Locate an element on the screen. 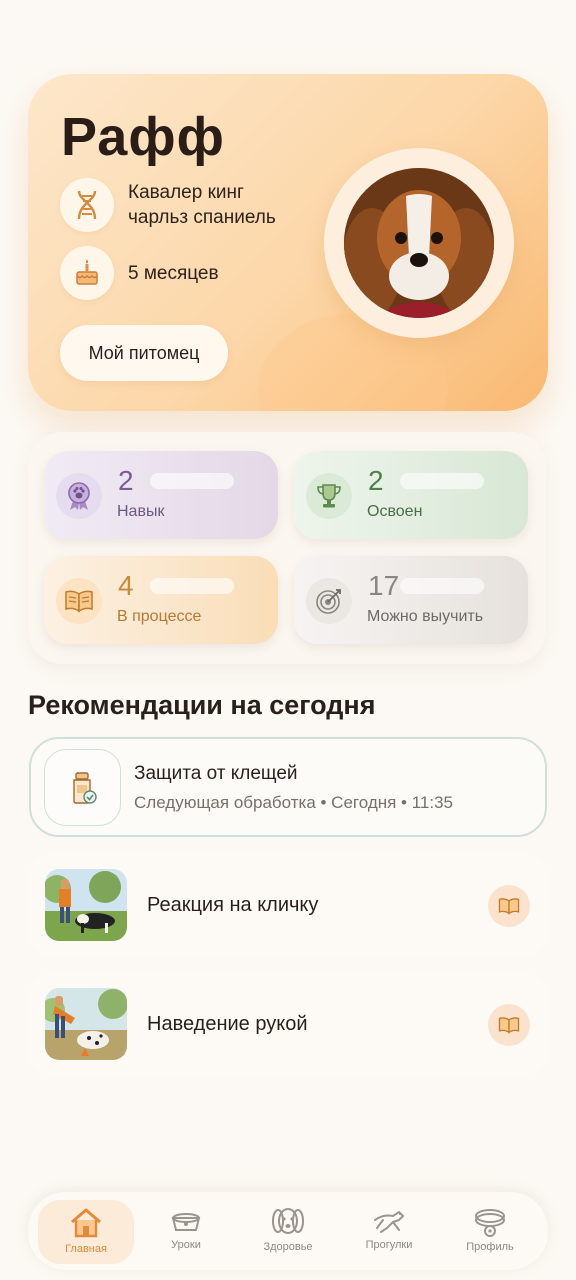 The width and height of the screenshot is (576, 1280). running-dog-icon is located at coordinates (389, 1221).